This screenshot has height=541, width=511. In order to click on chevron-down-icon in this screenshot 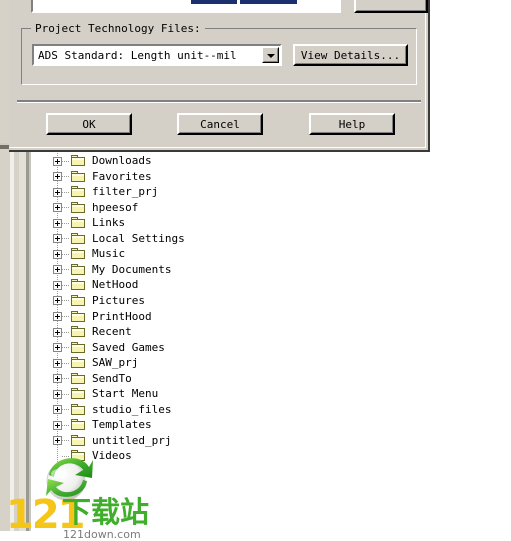, I will do `click(270, 55)`.